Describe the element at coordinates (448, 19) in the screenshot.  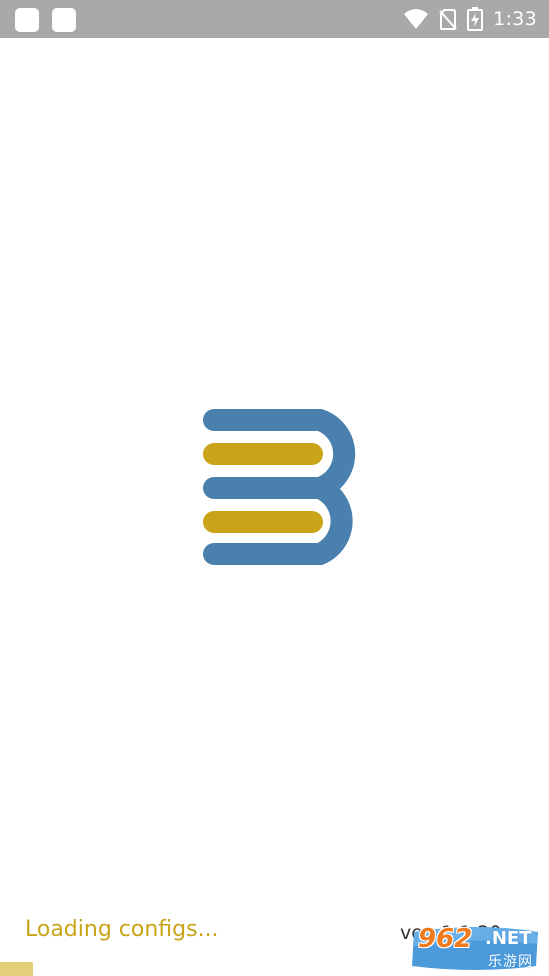
I see `no-sim-icon` at that location.